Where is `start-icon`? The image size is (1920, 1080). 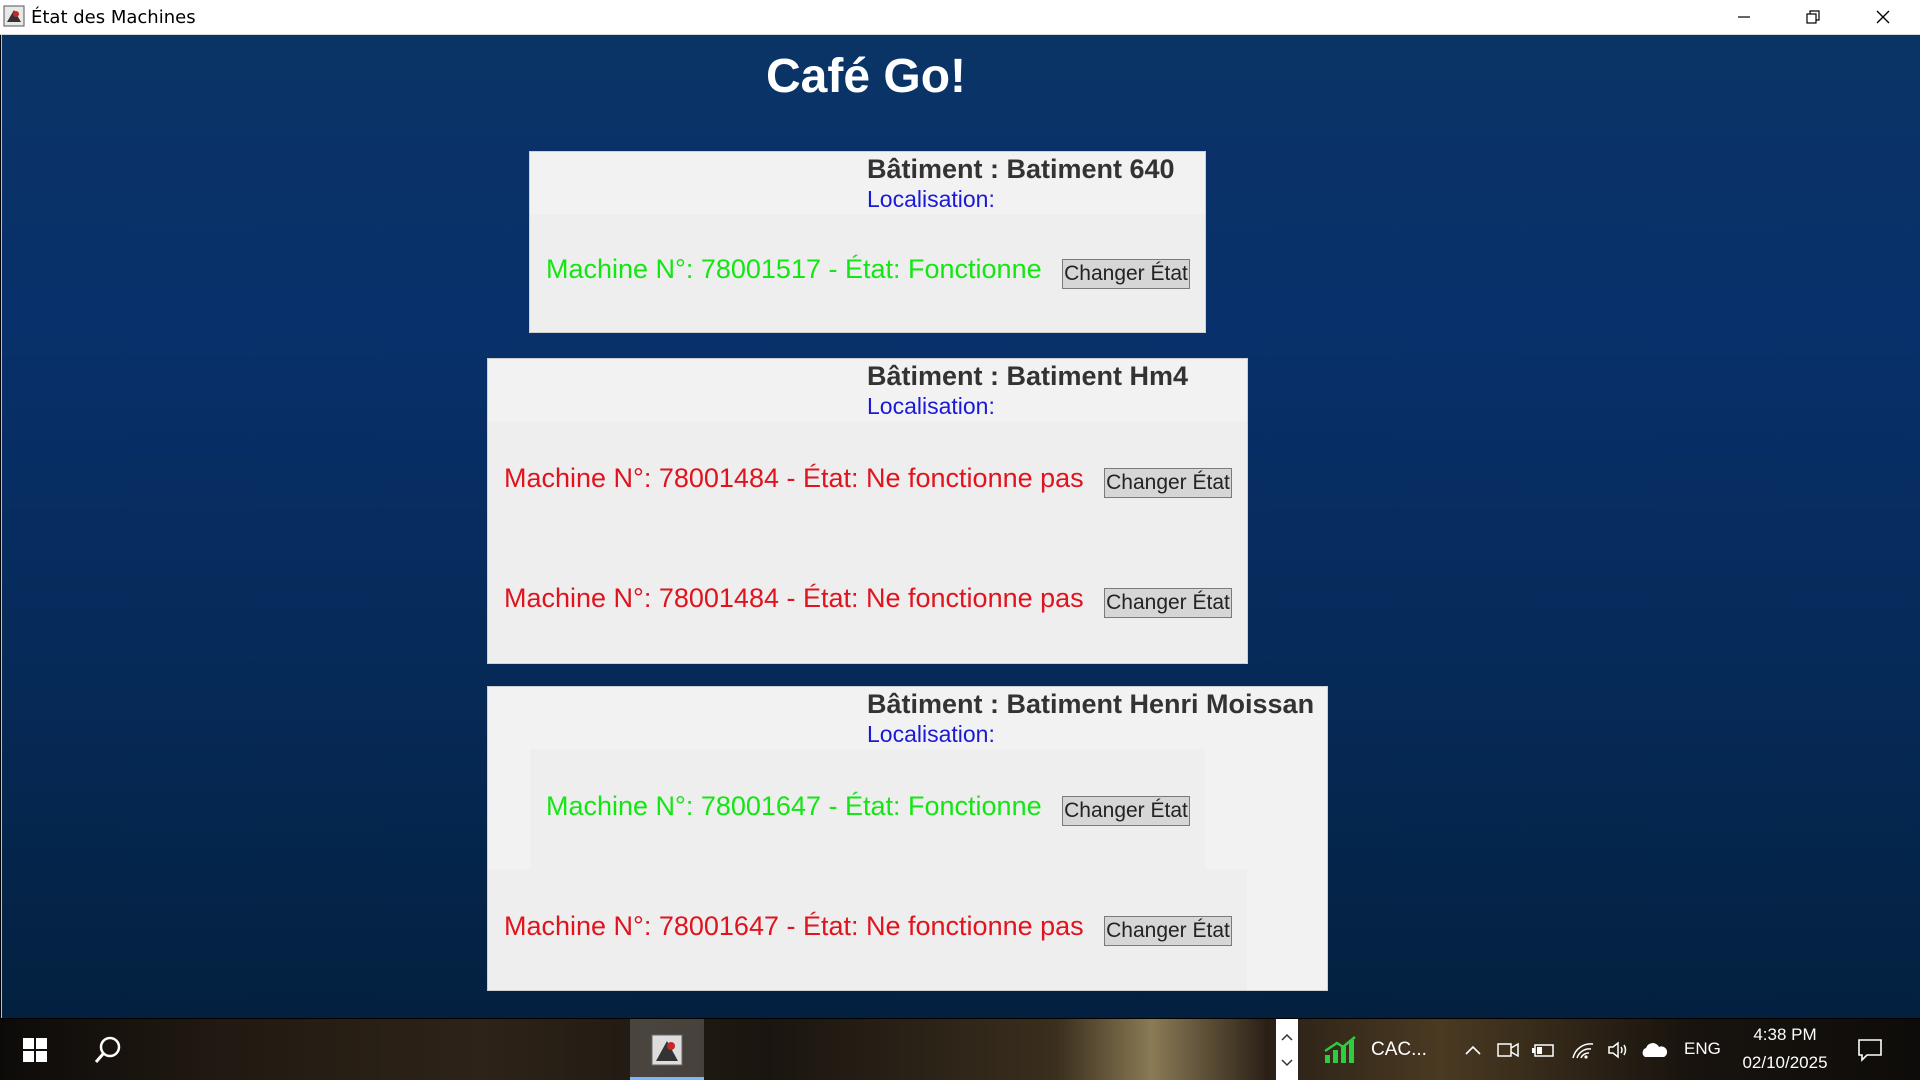
start-icon is located at coordinates (35, 1049).